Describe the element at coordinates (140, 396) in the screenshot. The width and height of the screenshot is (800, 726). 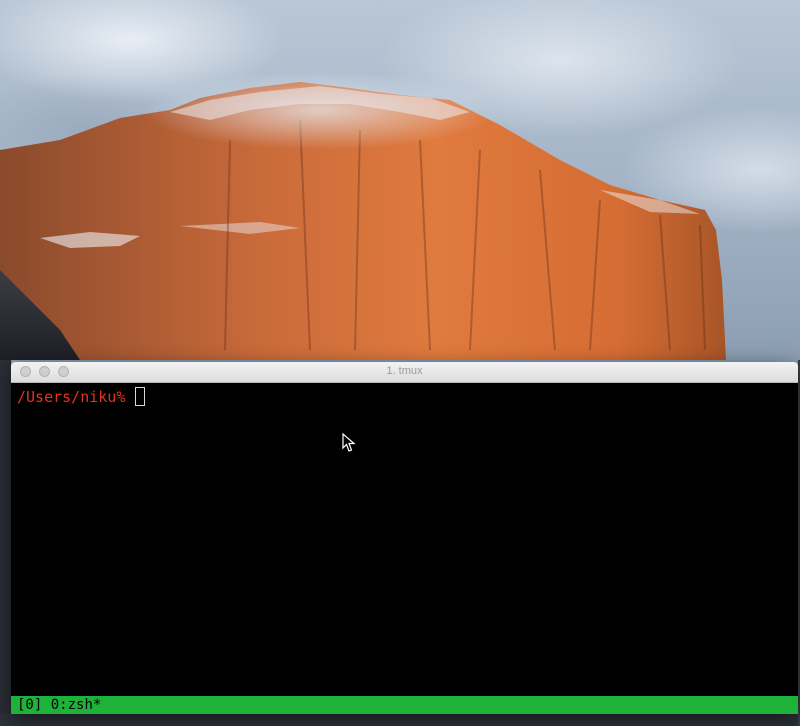
I see `text-cursor` at that location.